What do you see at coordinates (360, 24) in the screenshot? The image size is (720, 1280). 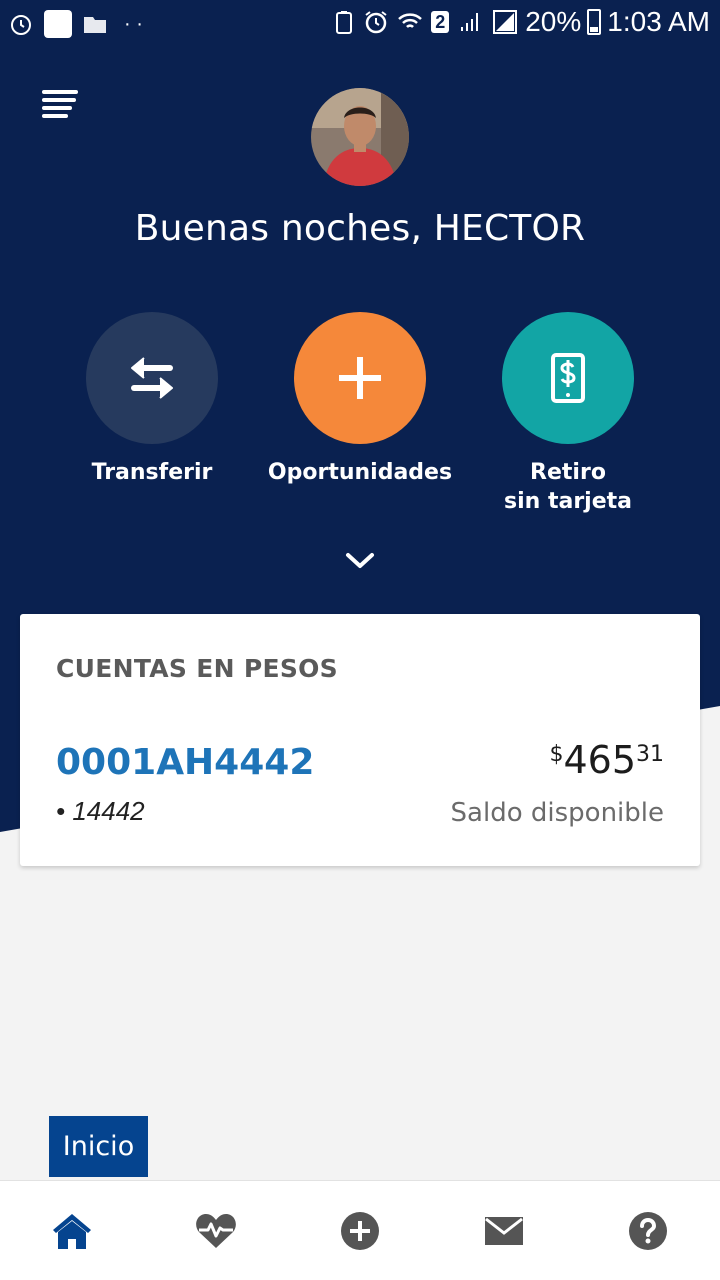 I see `status-bar: · · 2 20% 1:03 AM` at bounding box center [360, 24].